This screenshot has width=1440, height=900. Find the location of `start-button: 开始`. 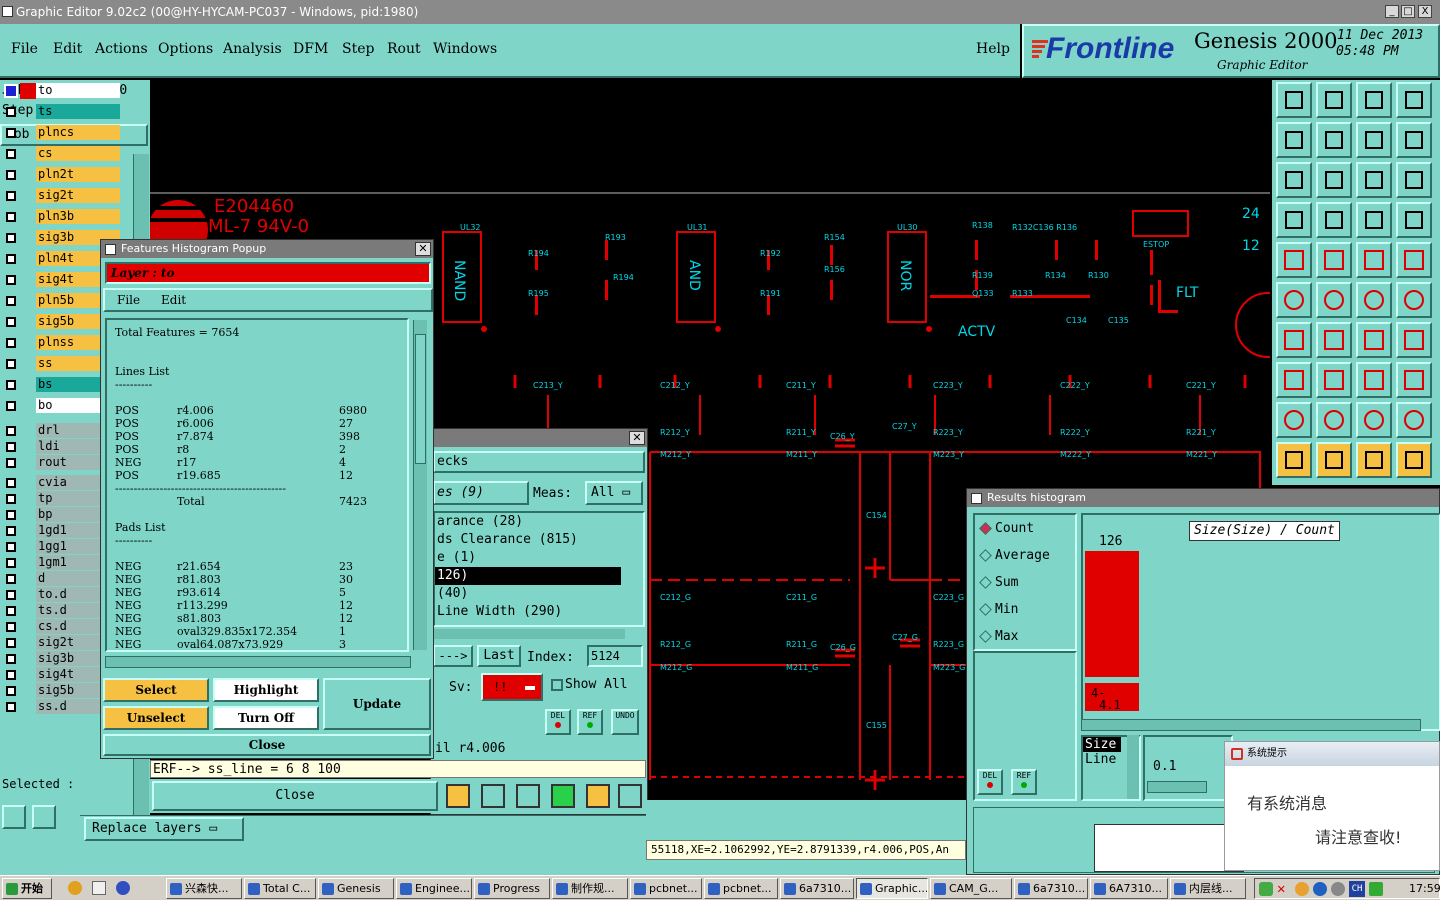

start-button: 开始 is located at coordinates (27, 888).